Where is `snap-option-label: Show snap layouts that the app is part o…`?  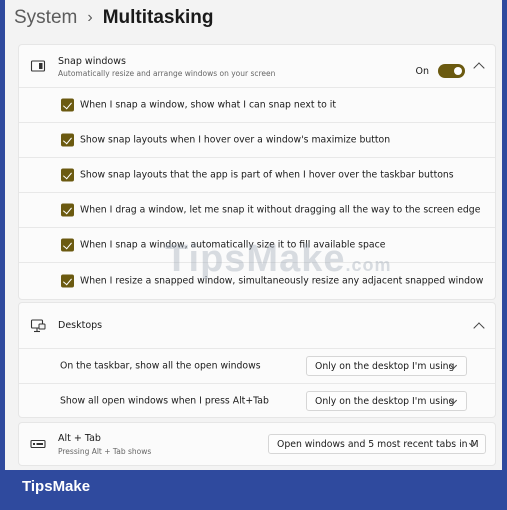 snap-option-label: Show snap layouts that the app is part o… is located at coordinates (267, 175).